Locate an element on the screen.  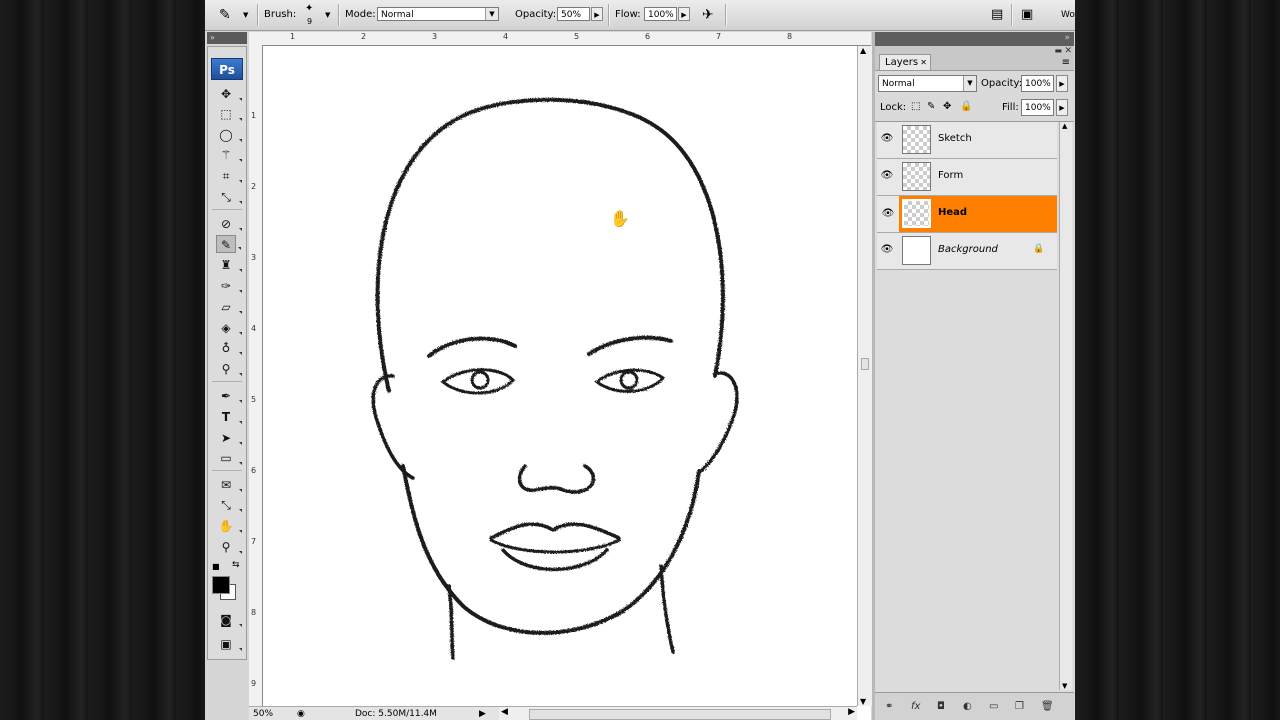
status-expand-icon: ▶ is located at coordinates (482, 713).